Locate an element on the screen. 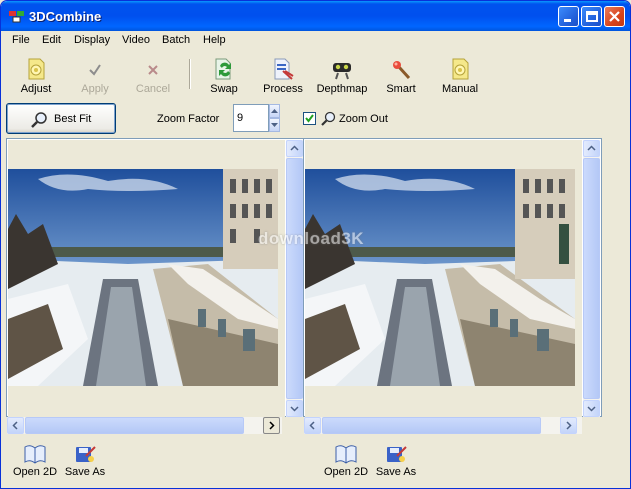 This screenshot has height=489, width=631. left-horizontal-scrollbar is located at coordinates (146, 425).